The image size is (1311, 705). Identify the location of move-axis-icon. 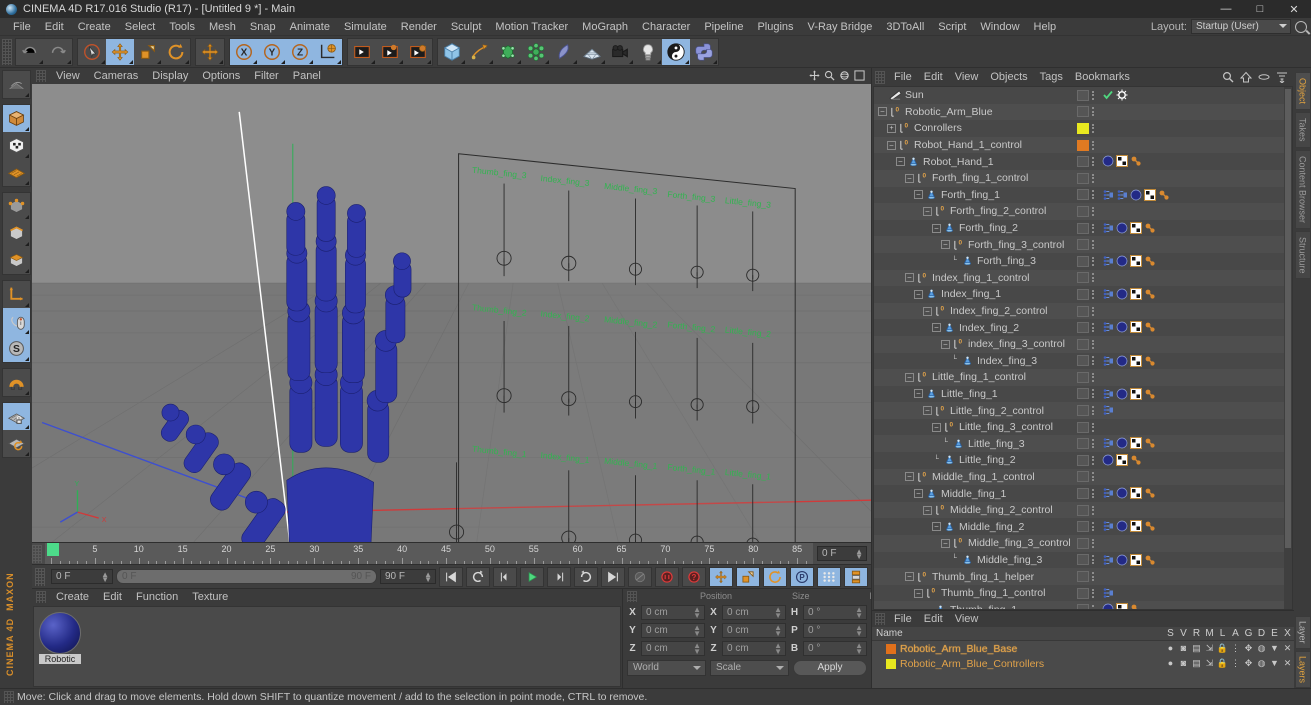
(210, 52).